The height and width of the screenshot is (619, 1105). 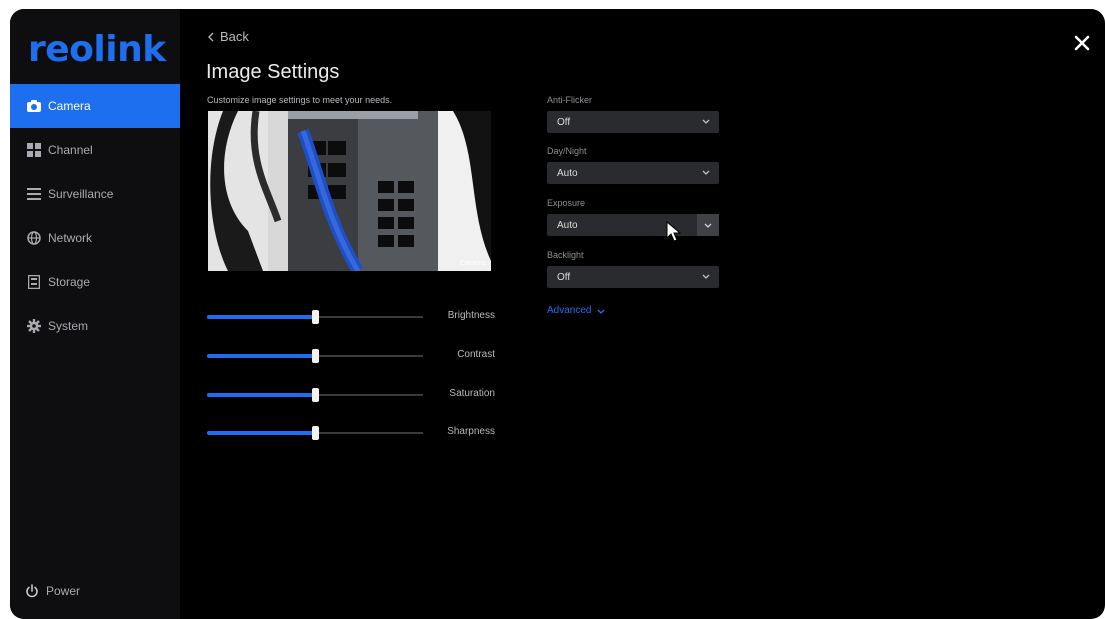 I want to click on exposure-label: Exposure, so click(x=566, y=203).